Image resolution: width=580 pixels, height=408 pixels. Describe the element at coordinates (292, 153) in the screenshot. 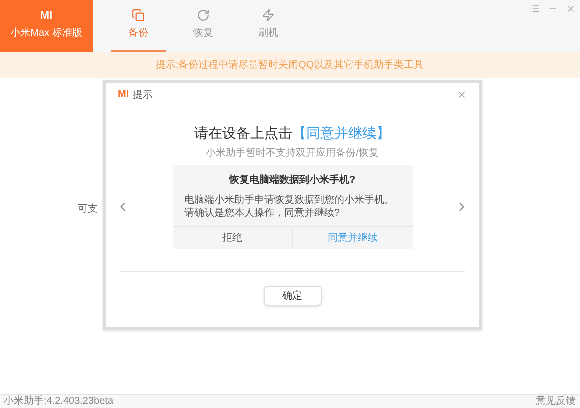

I see `dialog-subtitle: 小米助手暂时不支持双开应用备份/恢复` at that location.